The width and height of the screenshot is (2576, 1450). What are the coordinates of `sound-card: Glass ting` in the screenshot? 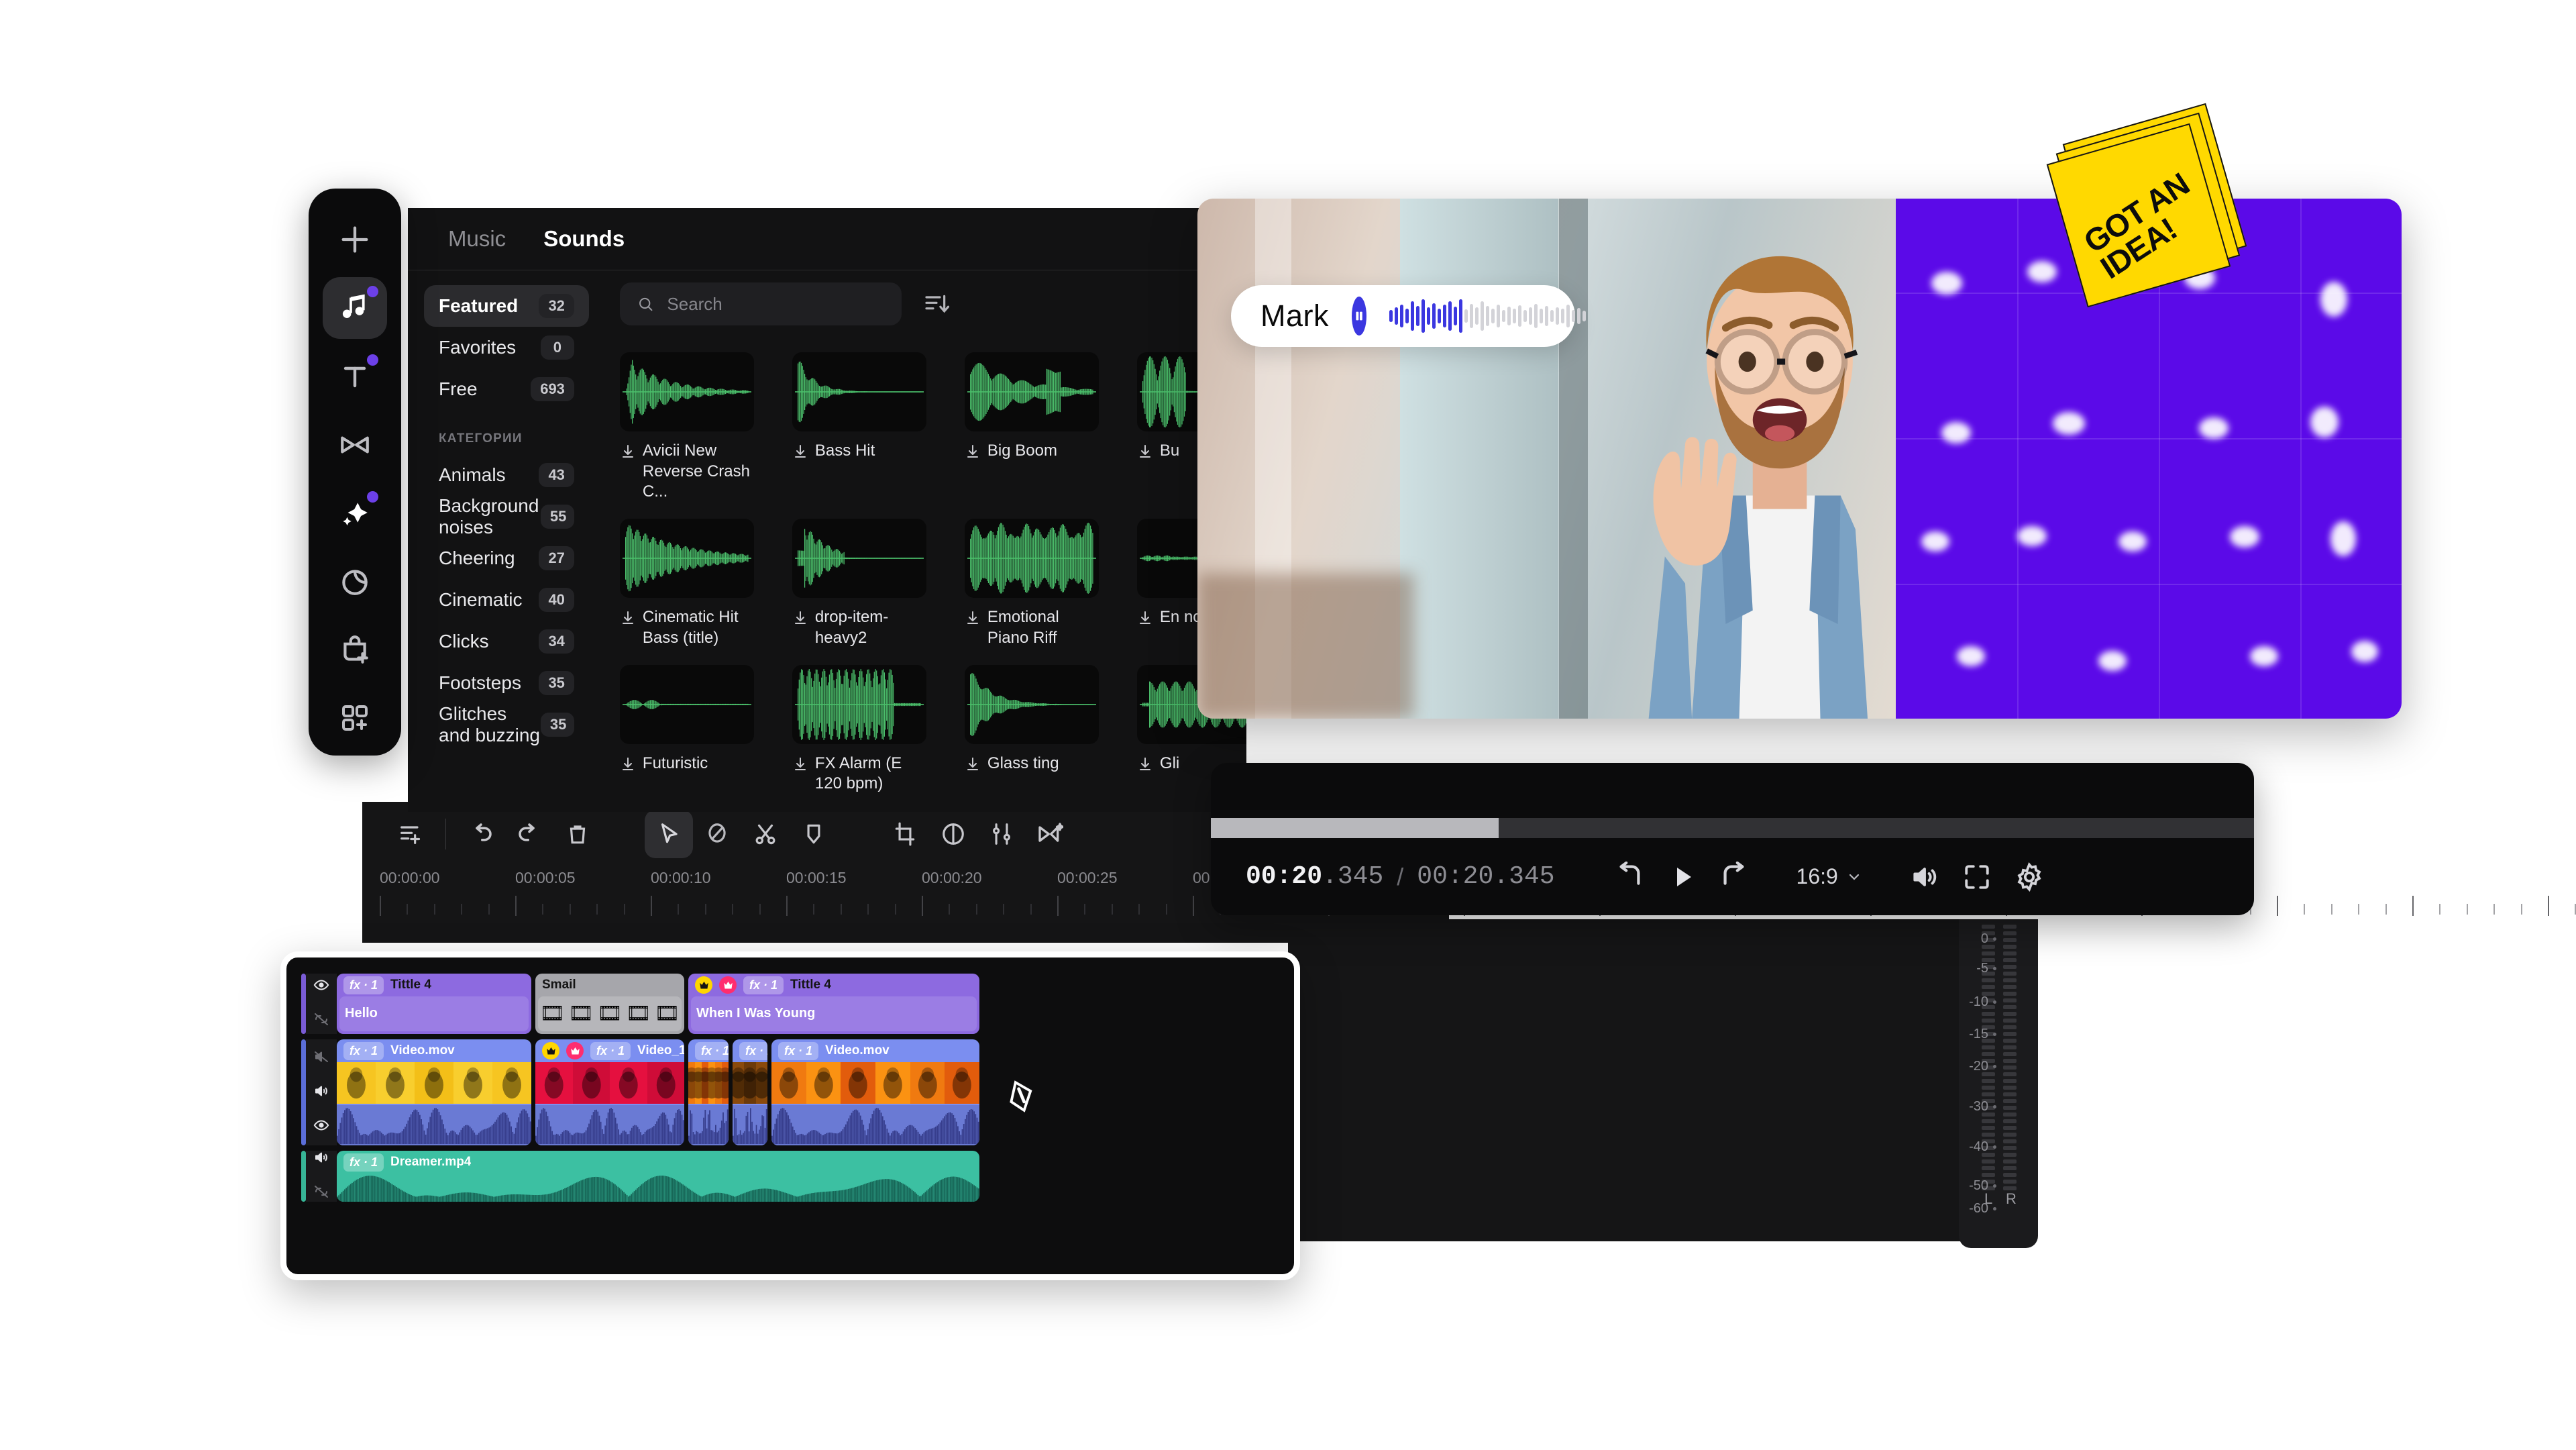 It's located at (1040, 729).